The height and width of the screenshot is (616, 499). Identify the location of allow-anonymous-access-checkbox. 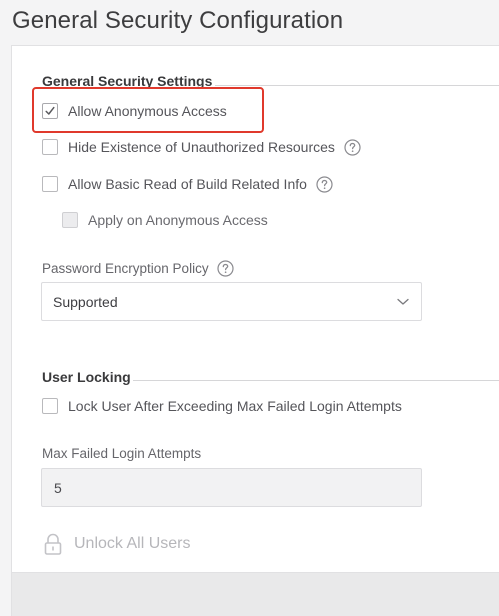
(50, 111).